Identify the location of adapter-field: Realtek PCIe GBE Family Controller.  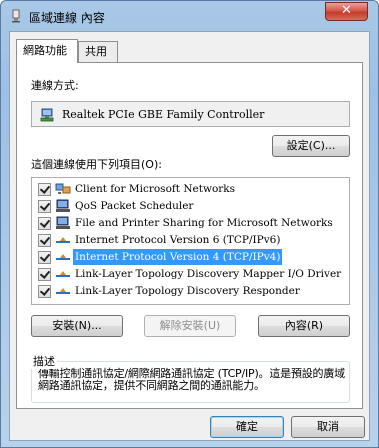
(190, 114).